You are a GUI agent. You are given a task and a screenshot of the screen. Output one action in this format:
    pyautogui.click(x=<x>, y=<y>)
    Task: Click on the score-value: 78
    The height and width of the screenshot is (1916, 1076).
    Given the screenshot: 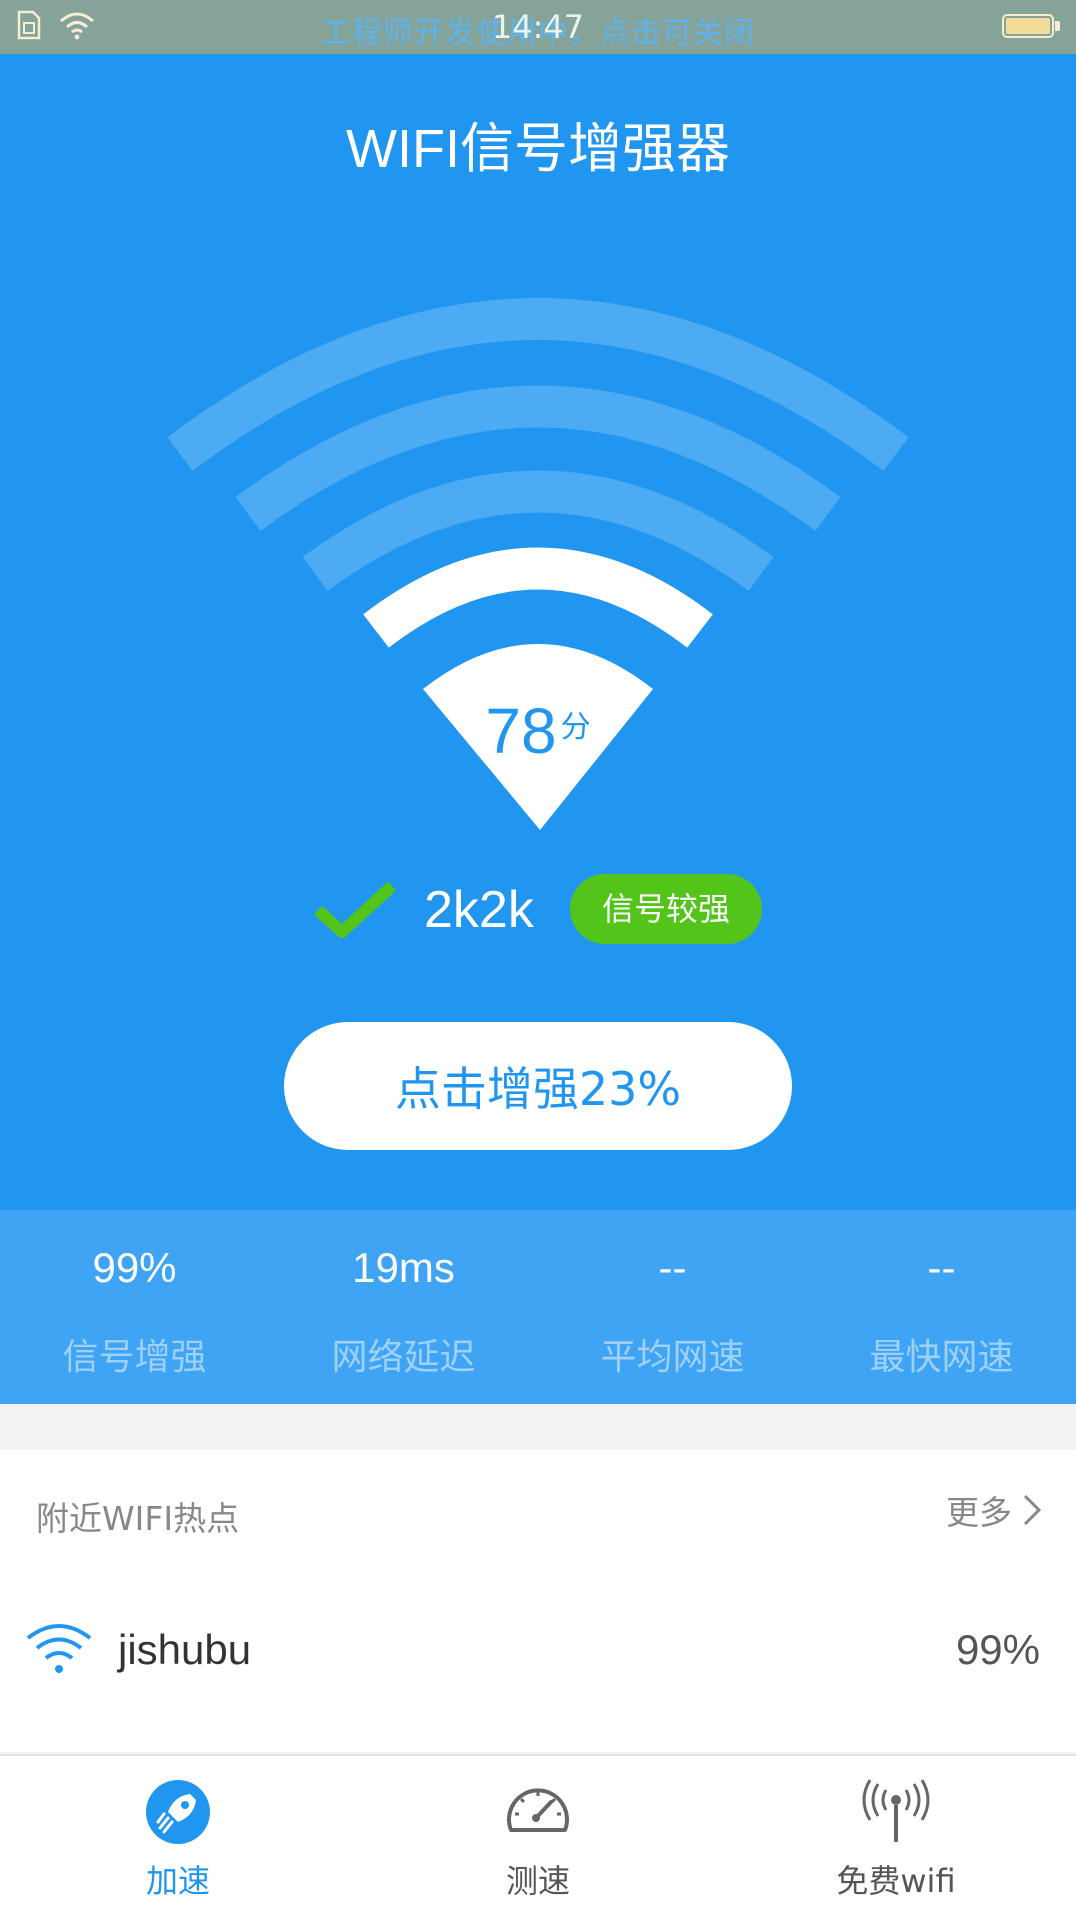 What is the action you would take?
    pyautogui.click(x=521, y=731)
    